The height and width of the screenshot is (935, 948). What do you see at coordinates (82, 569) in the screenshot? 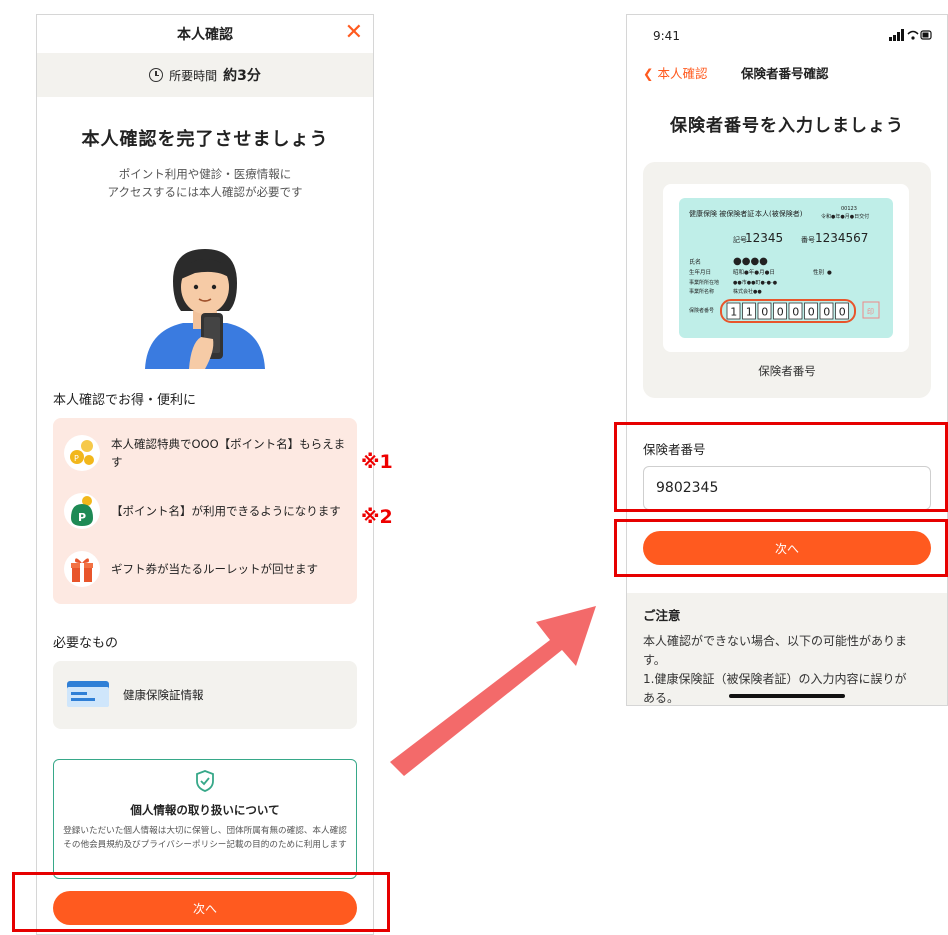
I see `gift-icon` at bounding box center [82, 569].